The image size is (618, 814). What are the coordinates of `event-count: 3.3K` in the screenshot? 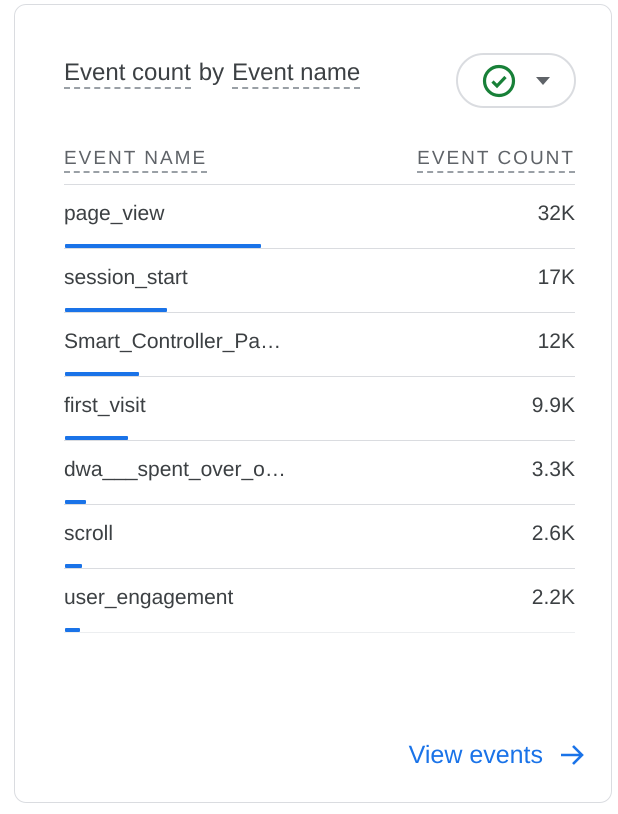 It's located at (553, 469).